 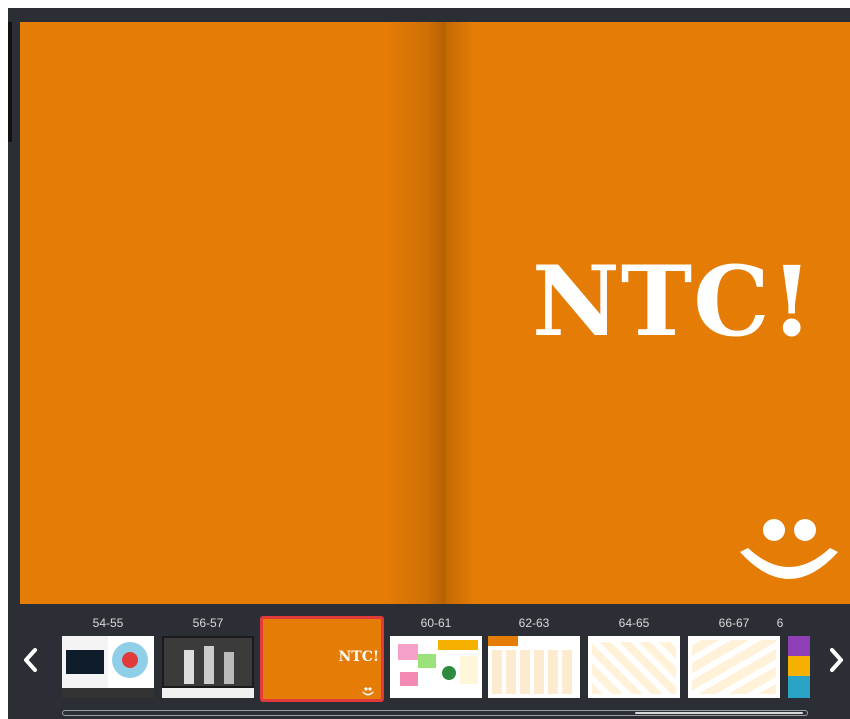 What do you see at coordinates (208, 623) in the screenshot?
I see `thumb-label-56-57: 56-57` at bounding box center [208, 623].